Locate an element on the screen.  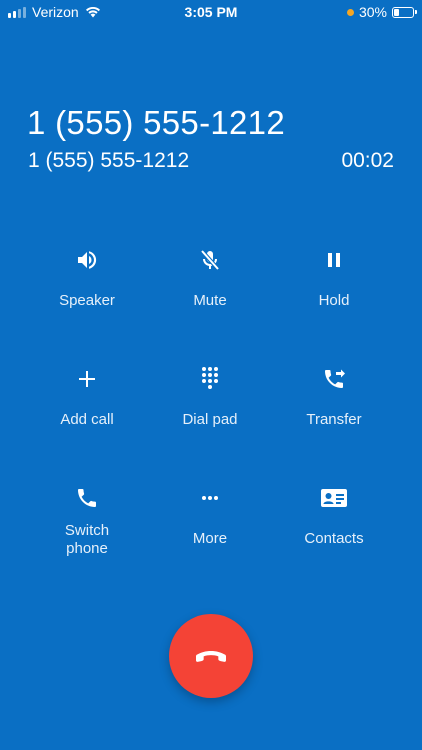
contact-card-icon is located at coordinates (334, 498).